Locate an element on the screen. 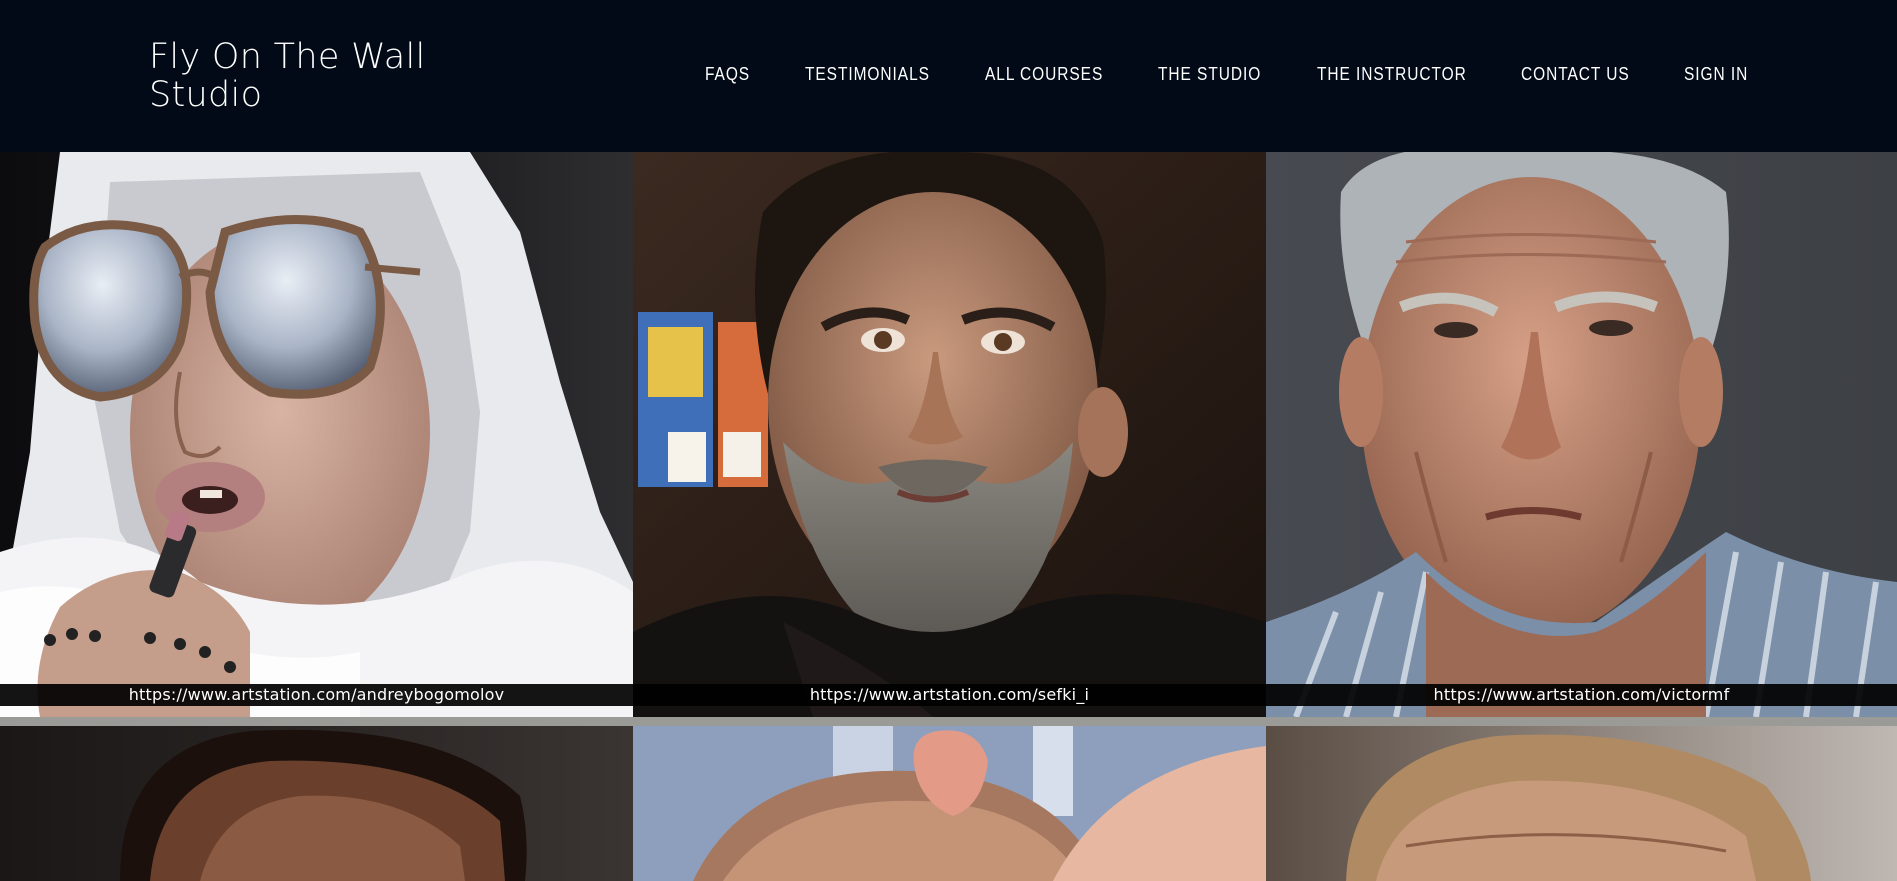  artist-link: https://www.artstation.com/victormf is located at coordinates (1581, 695).